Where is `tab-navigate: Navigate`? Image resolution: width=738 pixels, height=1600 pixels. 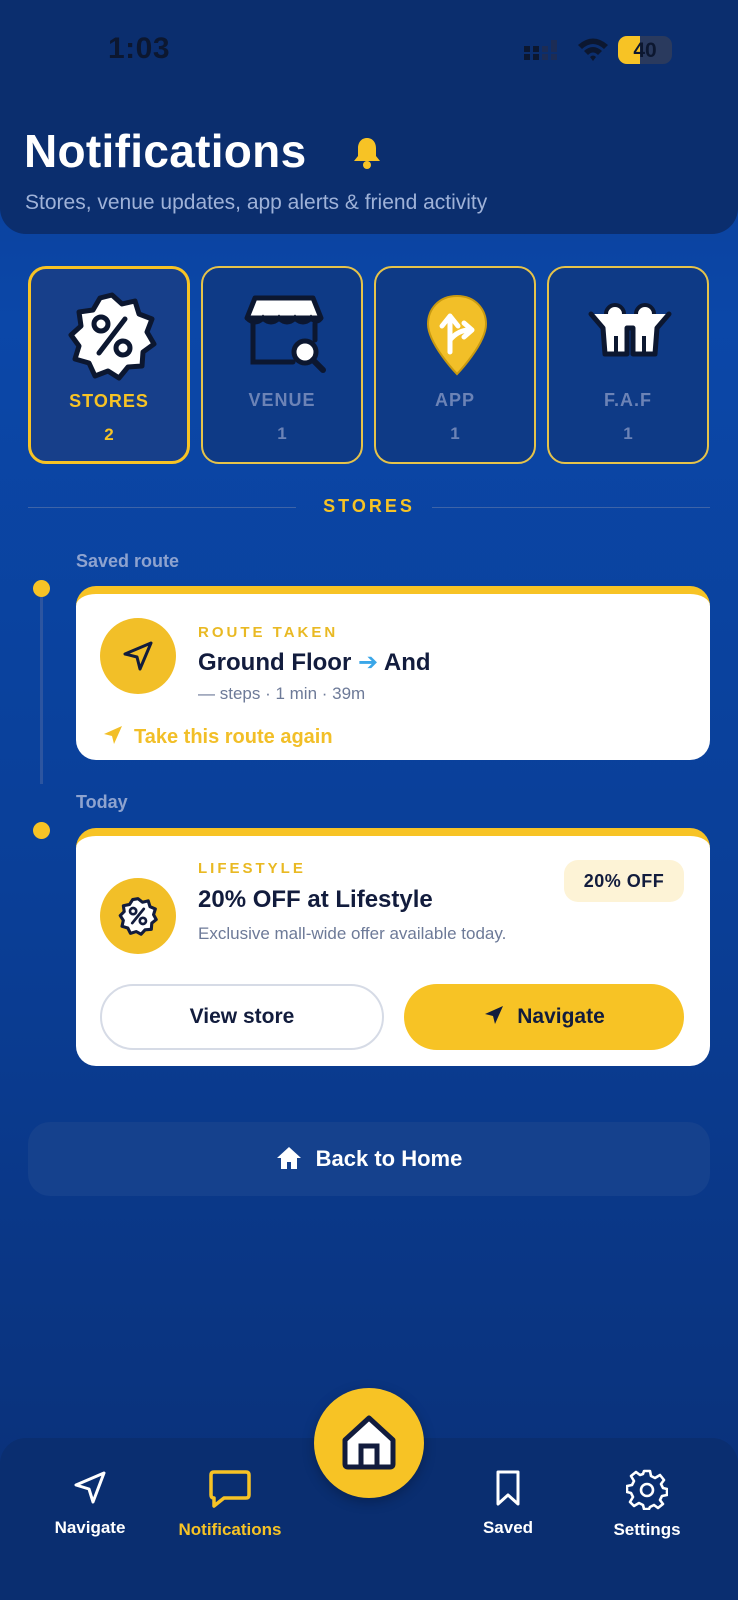
tab-navigate: Navigate is located at coordinates (90, 1503).